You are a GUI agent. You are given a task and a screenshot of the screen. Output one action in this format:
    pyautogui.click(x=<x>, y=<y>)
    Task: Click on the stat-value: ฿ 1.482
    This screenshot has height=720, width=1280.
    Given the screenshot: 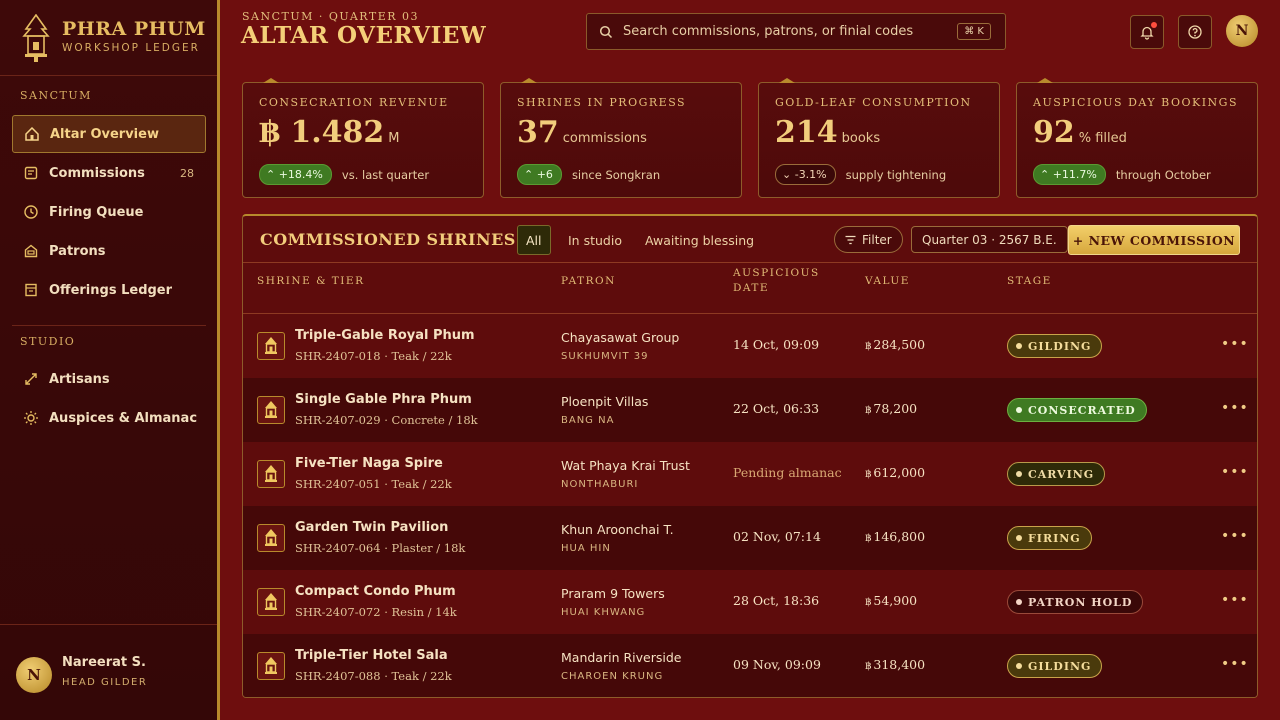 What is the action you would take?
    pyautogui.click(x=322, y=132)
    